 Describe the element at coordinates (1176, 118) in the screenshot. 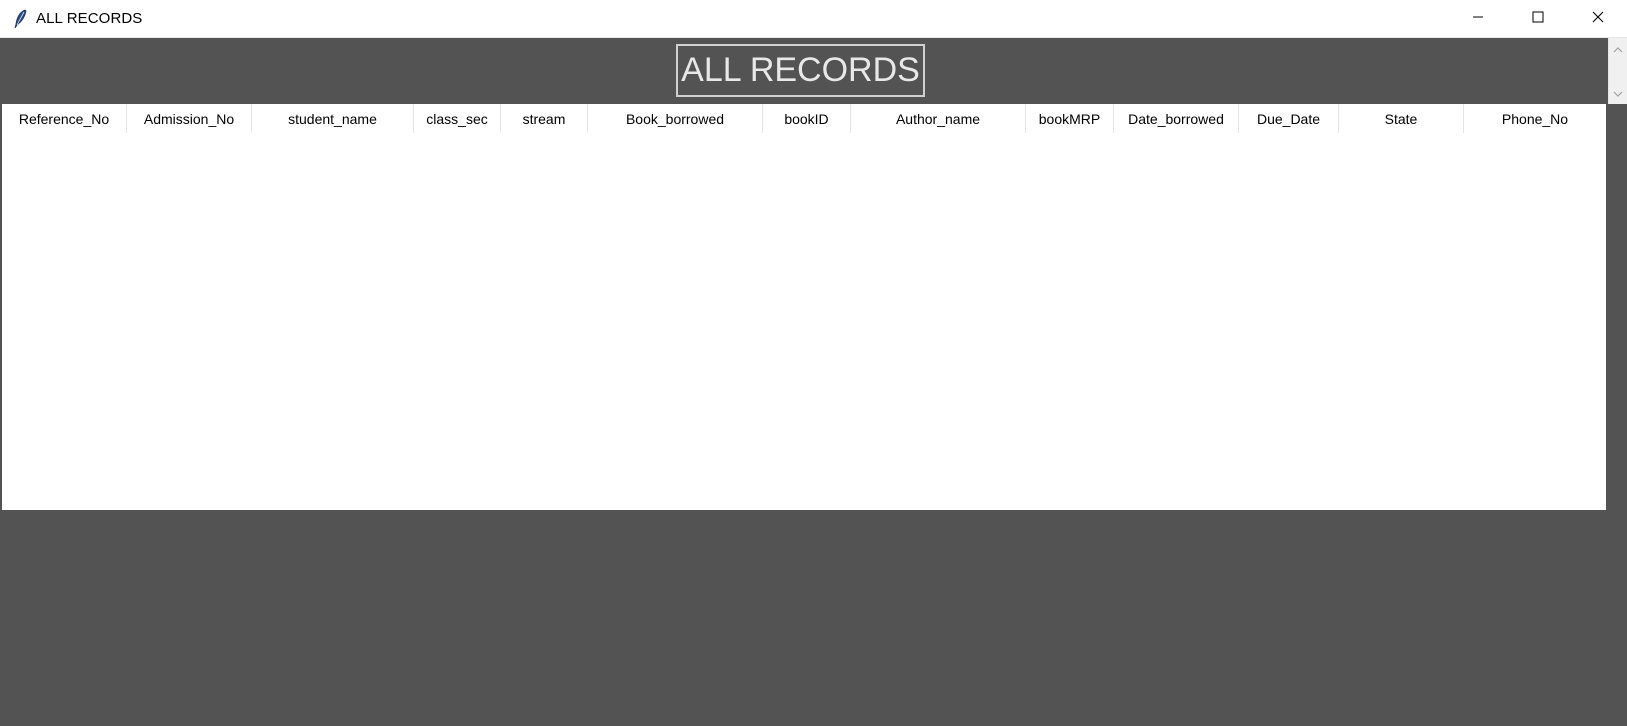

I see `column-header-date-borrowed: Date_borrowed` at that location.